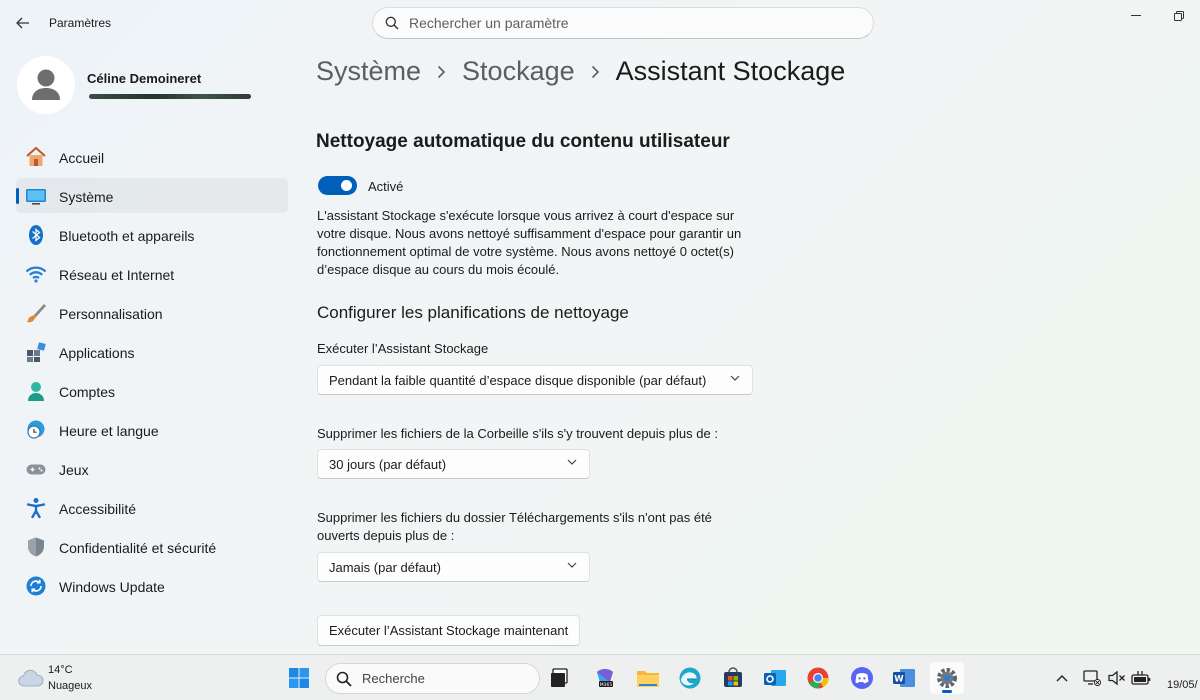 Image resolution: width=1200 pixels, height=700 pixels. Describe the element at coordinates (36, 196) in the screenshot. I see `system-display-icon` at that location.